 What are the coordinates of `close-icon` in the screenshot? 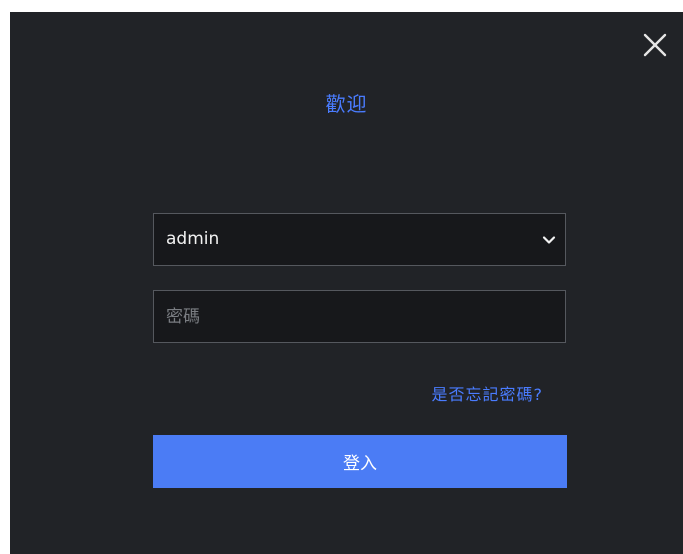 It's located at (655, 45).